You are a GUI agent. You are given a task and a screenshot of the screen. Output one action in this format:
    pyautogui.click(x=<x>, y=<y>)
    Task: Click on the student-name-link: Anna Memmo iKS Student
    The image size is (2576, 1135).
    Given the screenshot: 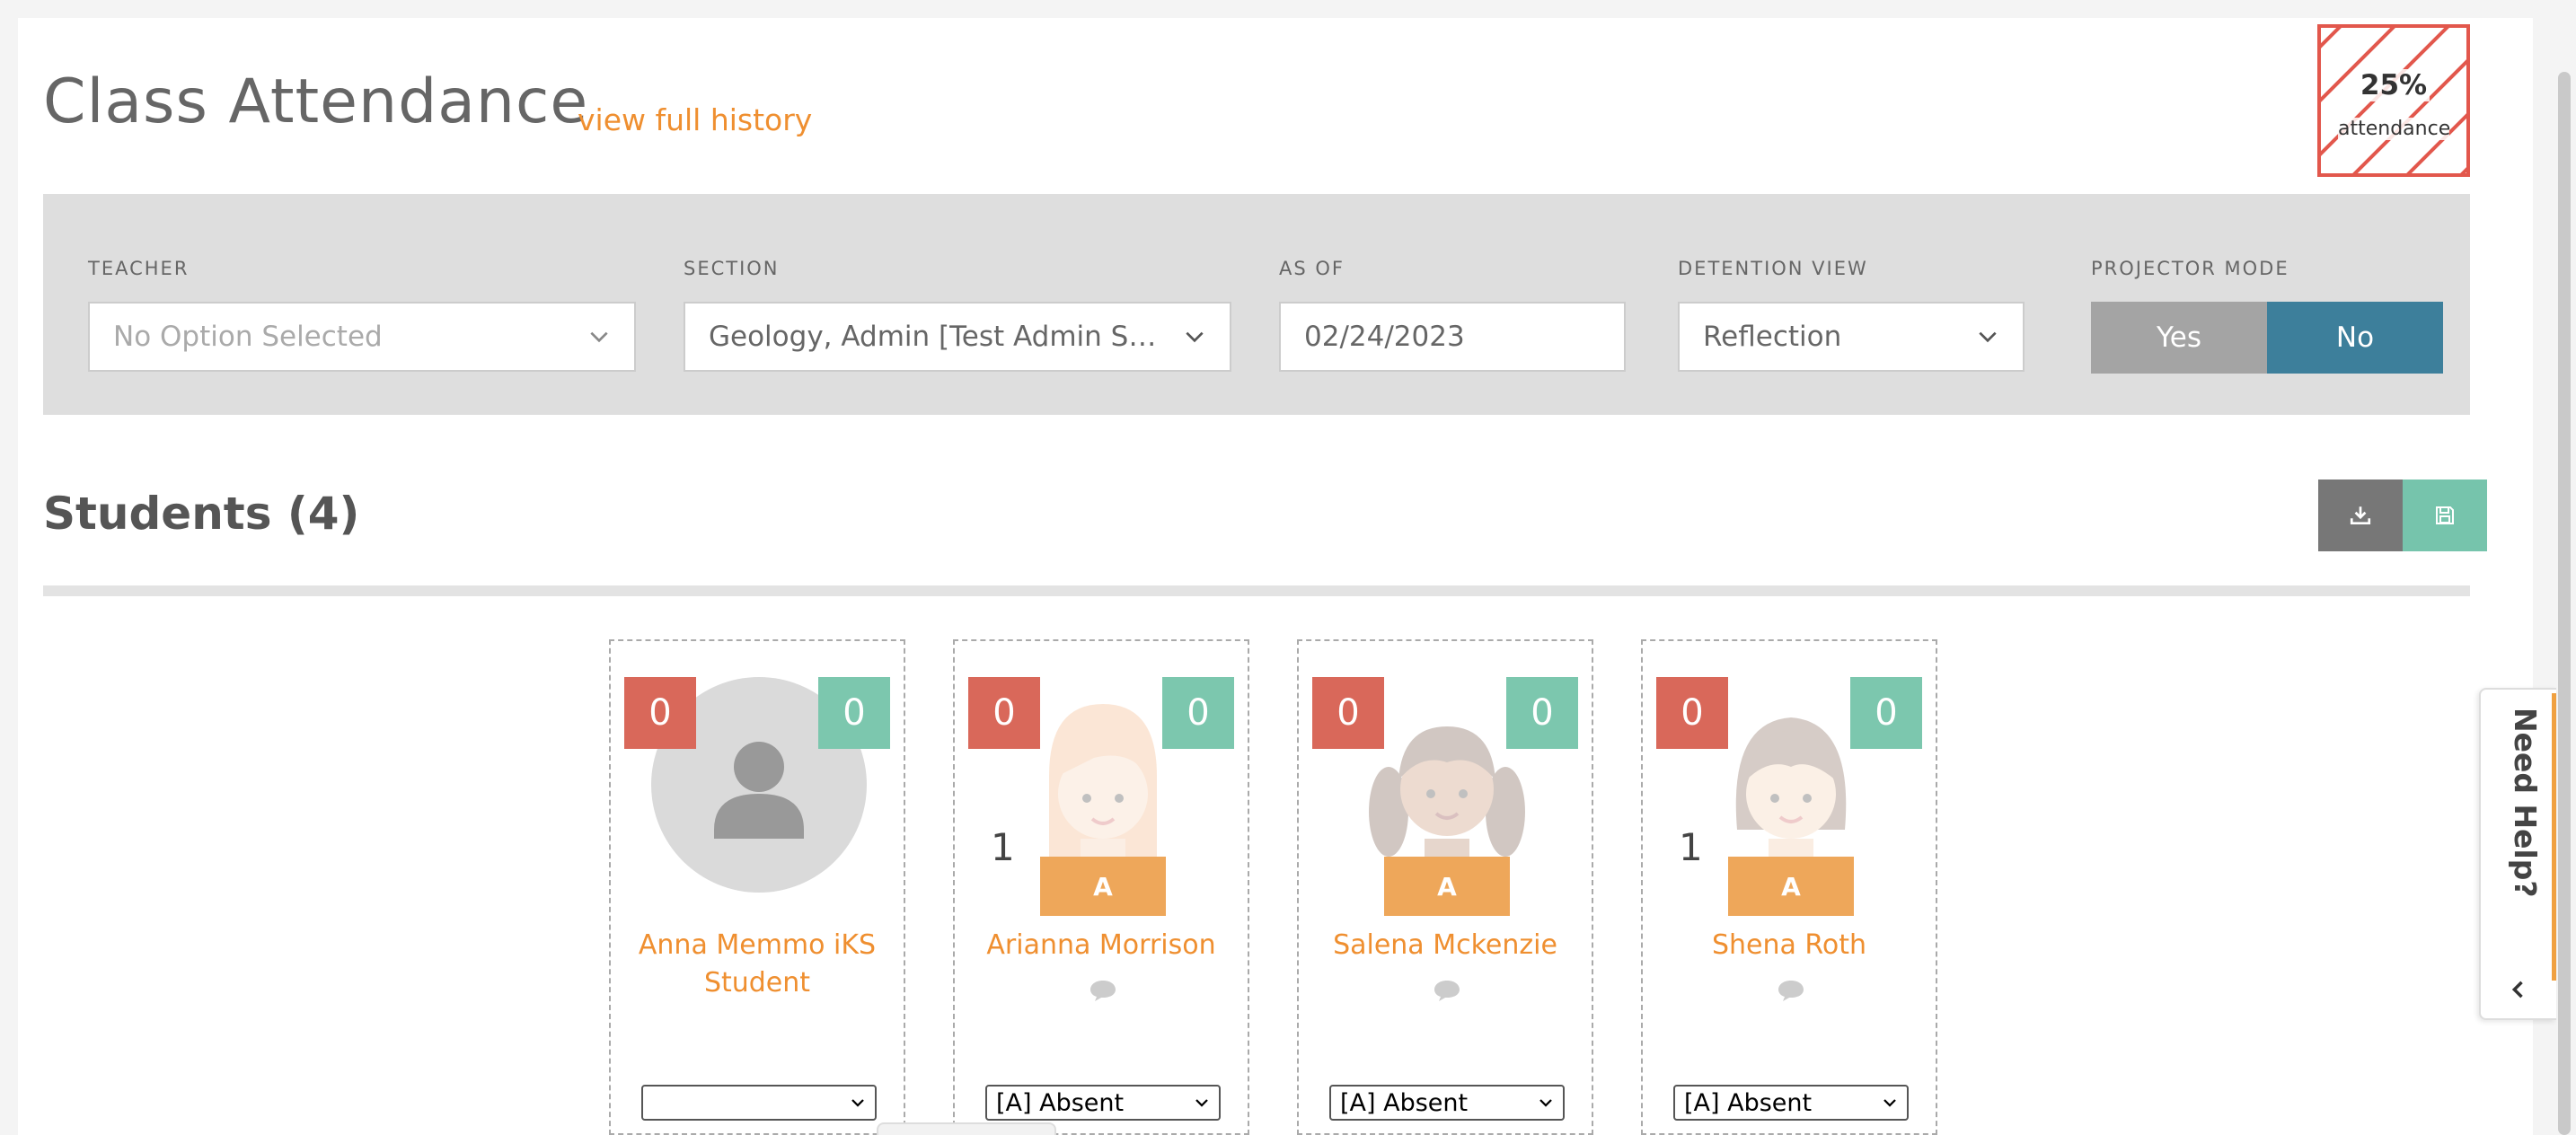 What is the action you would take?
    pyautogui.click(x=757, y=964)
    